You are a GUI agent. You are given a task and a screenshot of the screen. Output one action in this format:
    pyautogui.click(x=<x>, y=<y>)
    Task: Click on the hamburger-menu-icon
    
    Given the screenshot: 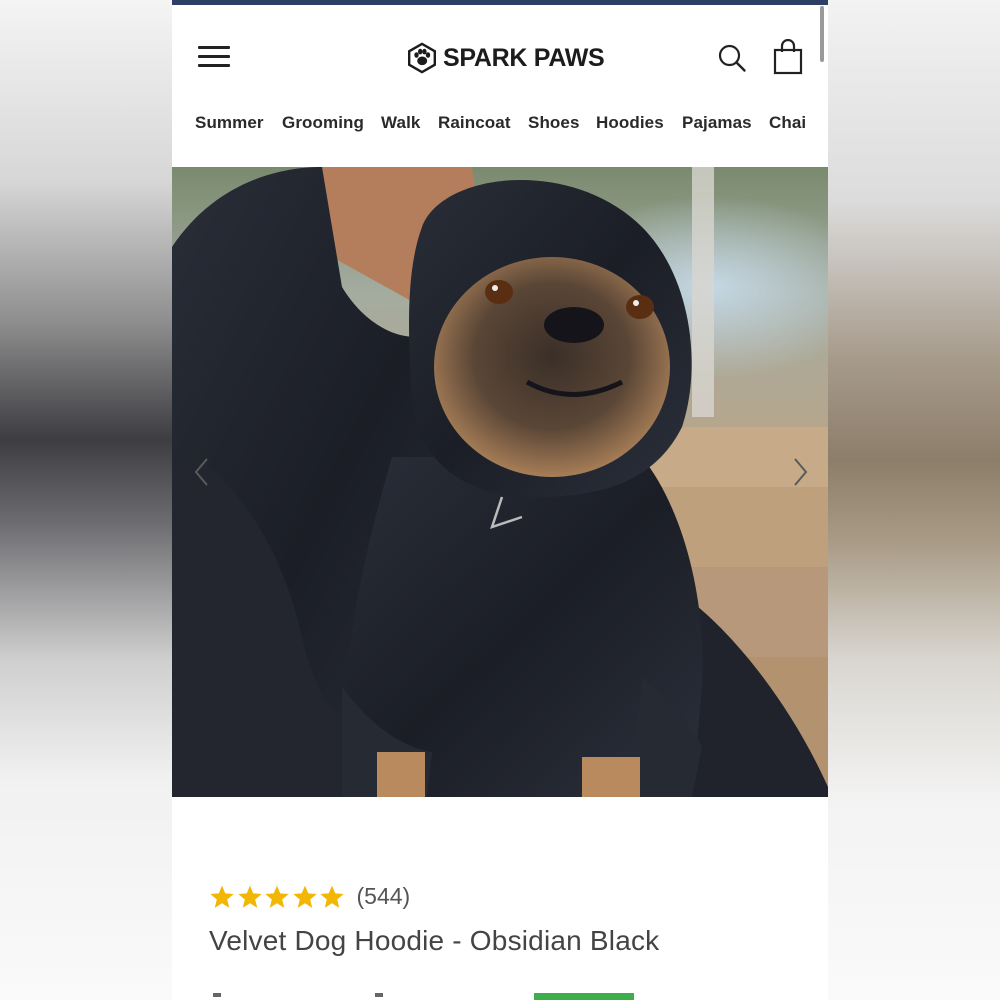 What is the action you would take?
    pyautogui.click(x=215, y=57)
    